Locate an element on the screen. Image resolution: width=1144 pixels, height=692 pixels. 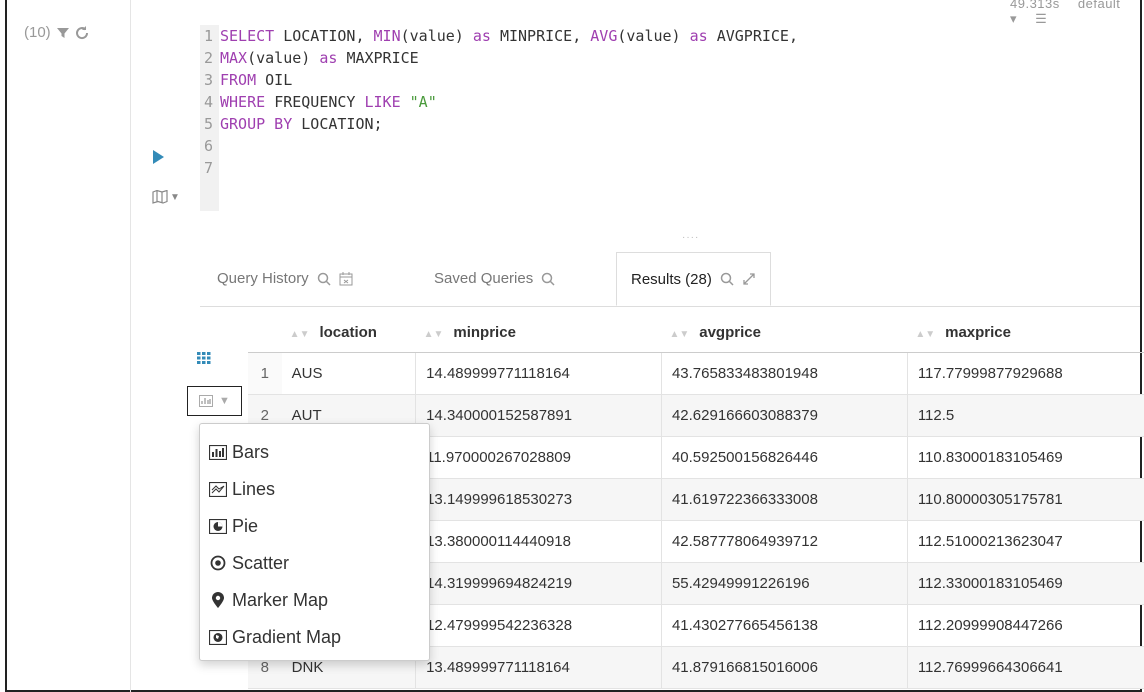
snippet-menu-button: ▼ is located at coordinates (166, 197).